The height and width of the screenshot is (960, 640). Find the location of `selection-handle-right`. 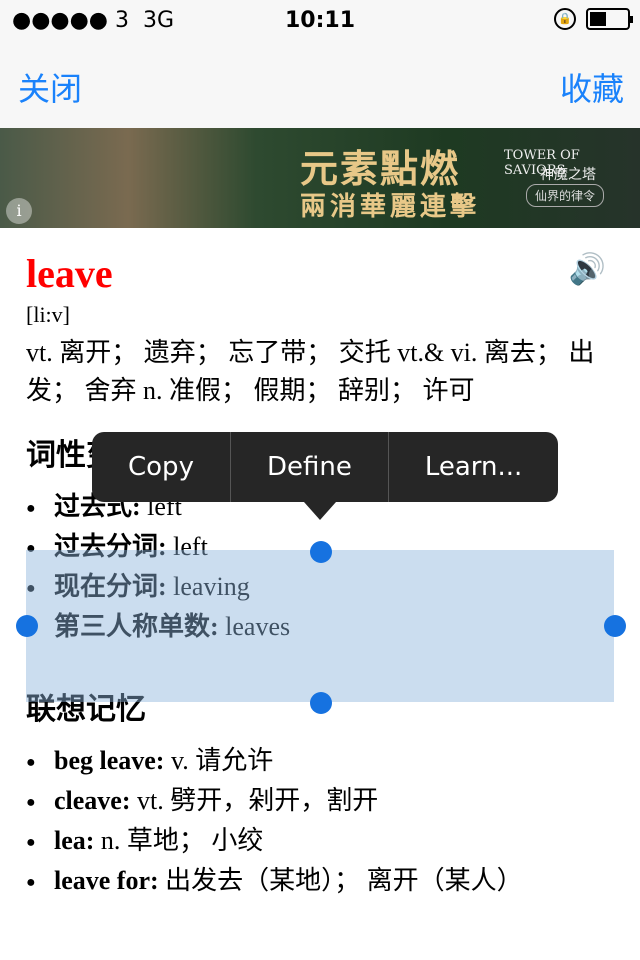

selection-handle-right is located at coordinates (615, 626).